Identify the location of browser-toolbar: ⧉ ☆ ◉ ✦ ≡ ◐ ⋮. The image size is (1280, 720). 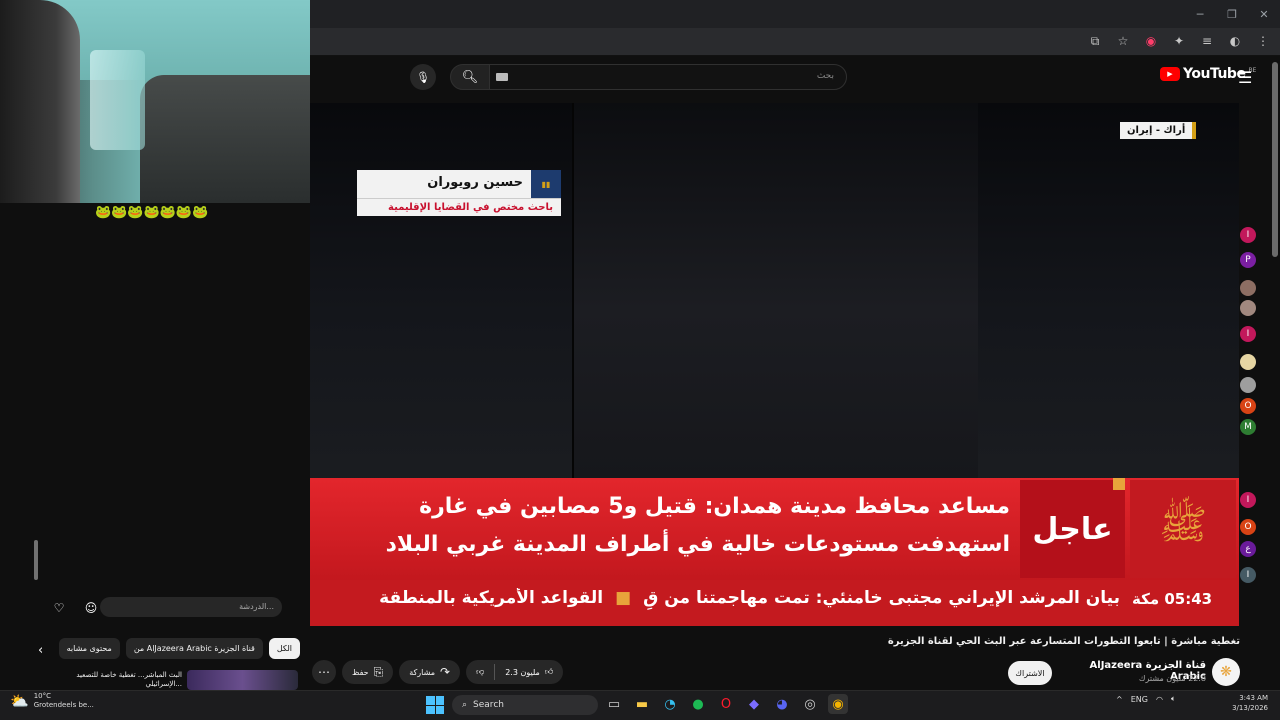
(1179, 41).